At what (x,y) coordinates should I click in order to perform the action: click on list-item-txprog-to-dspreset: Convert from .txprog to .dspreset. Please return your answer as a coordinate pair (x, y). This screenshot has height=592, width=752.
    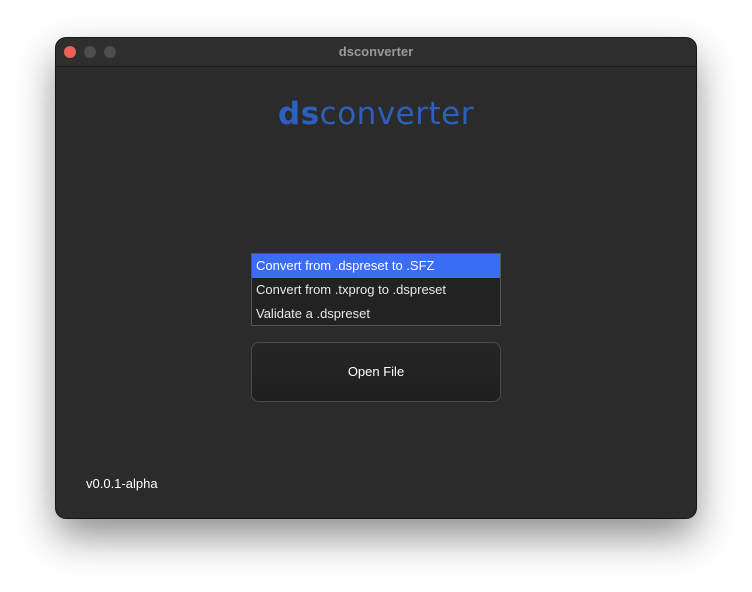
    Looking at the image, I should click on (376, 290).